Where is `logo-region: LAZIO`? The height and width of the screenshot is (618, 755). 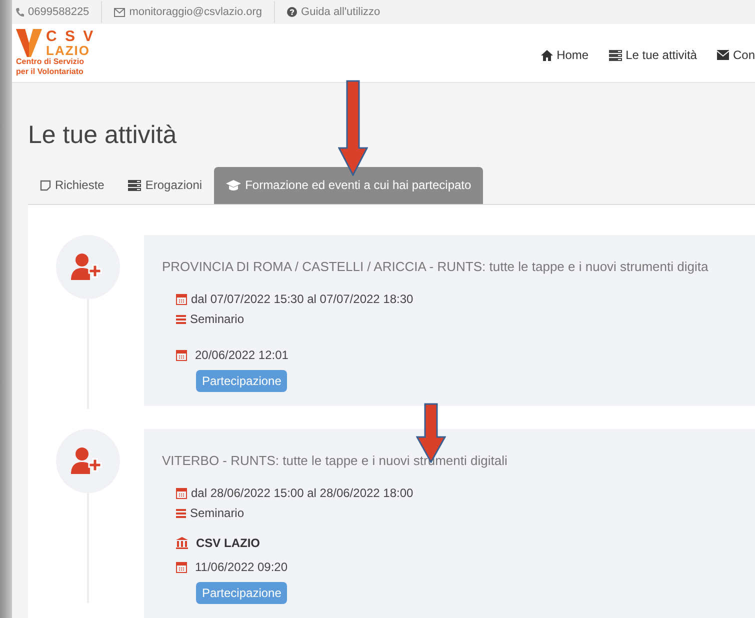
logo-region: LAZIO is located at coordinates (68, 51).